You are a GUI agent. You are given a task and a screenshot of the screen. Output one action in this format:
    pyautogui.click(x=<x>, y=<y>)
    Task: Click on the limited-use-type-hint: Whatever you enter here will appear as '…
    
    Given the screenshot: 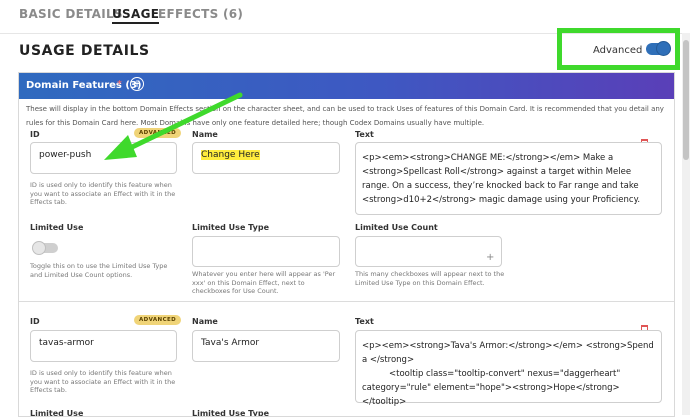 What is the action you would take?
    pyautogui.click(x=264, y=282)
    